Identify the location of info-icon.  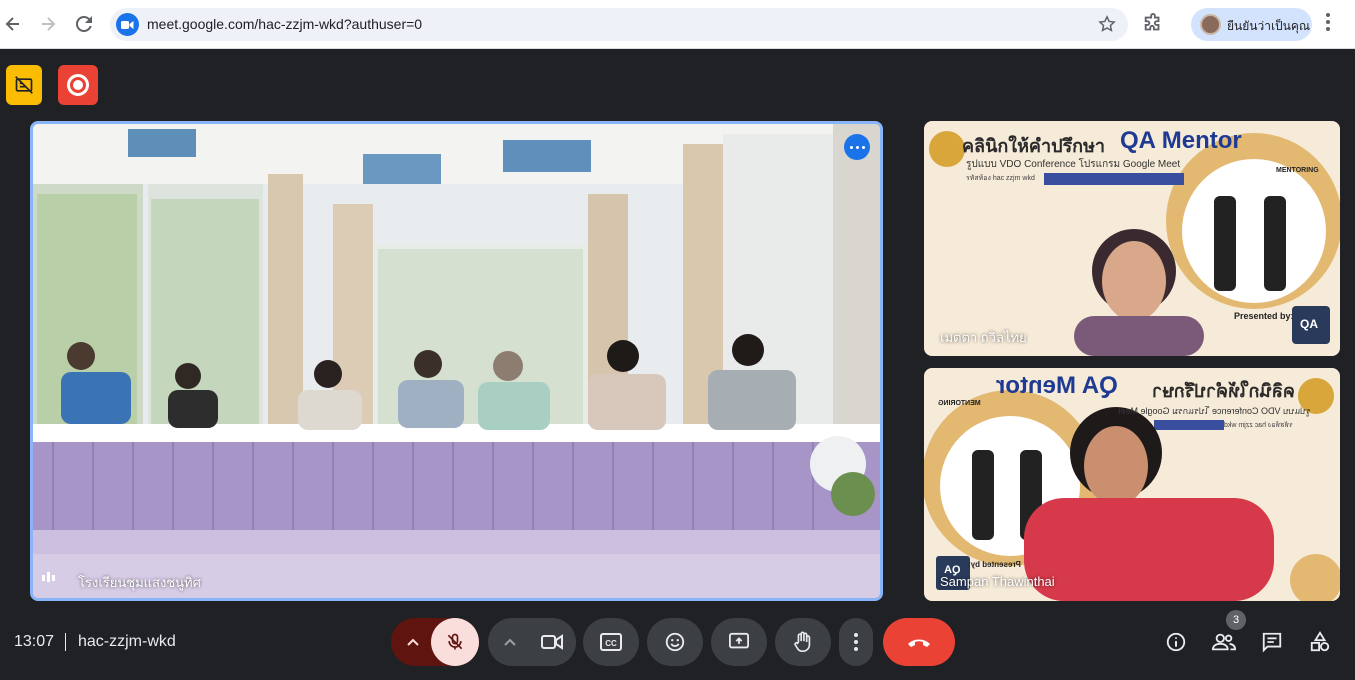
(1176, 642).